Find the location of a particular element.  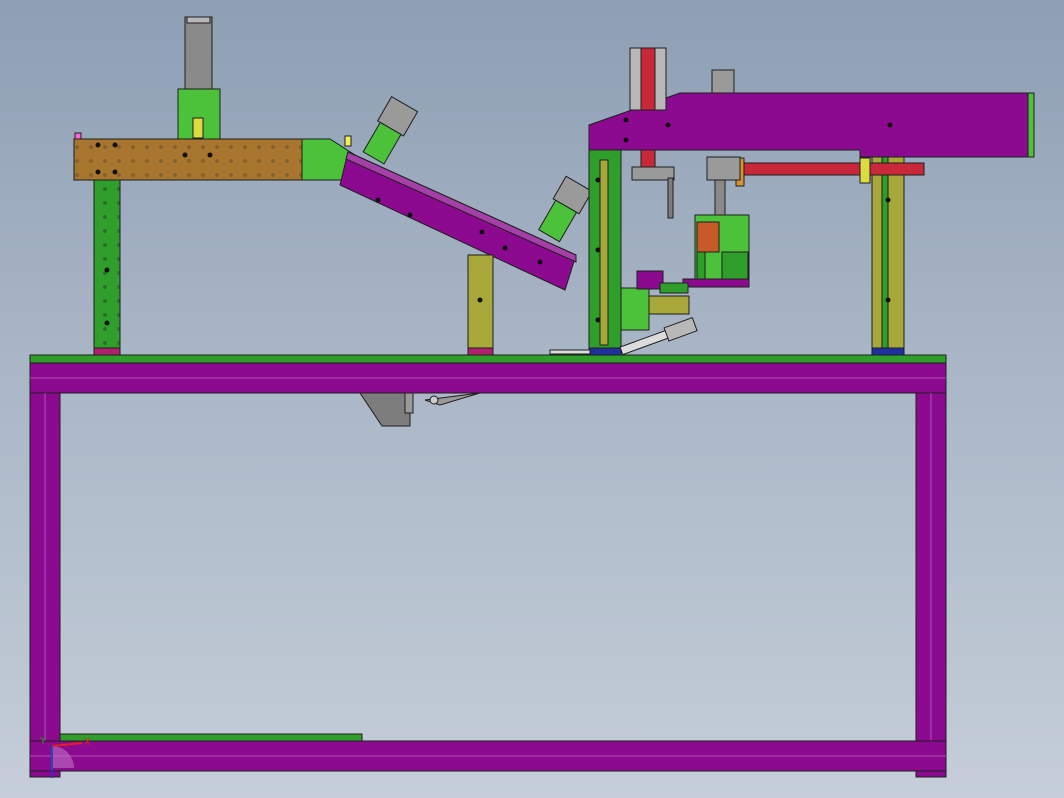

lower-angled-cylinder is located at coordinates (565, 209).